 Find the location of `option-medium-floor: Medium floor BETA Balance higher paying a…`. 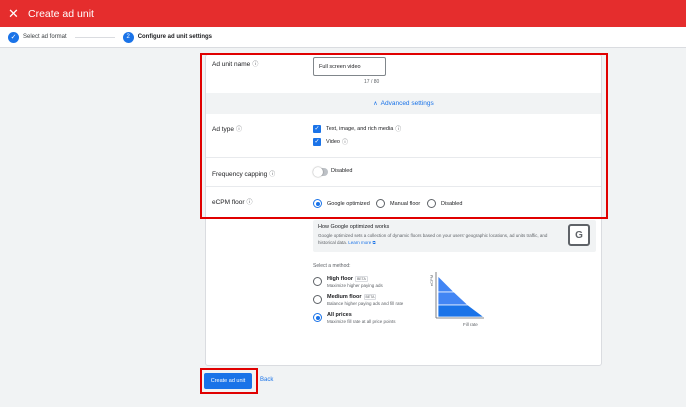

option-medium-floor: Medium floor BETA Balance higher paying a… is located at coordinates (358, 299).